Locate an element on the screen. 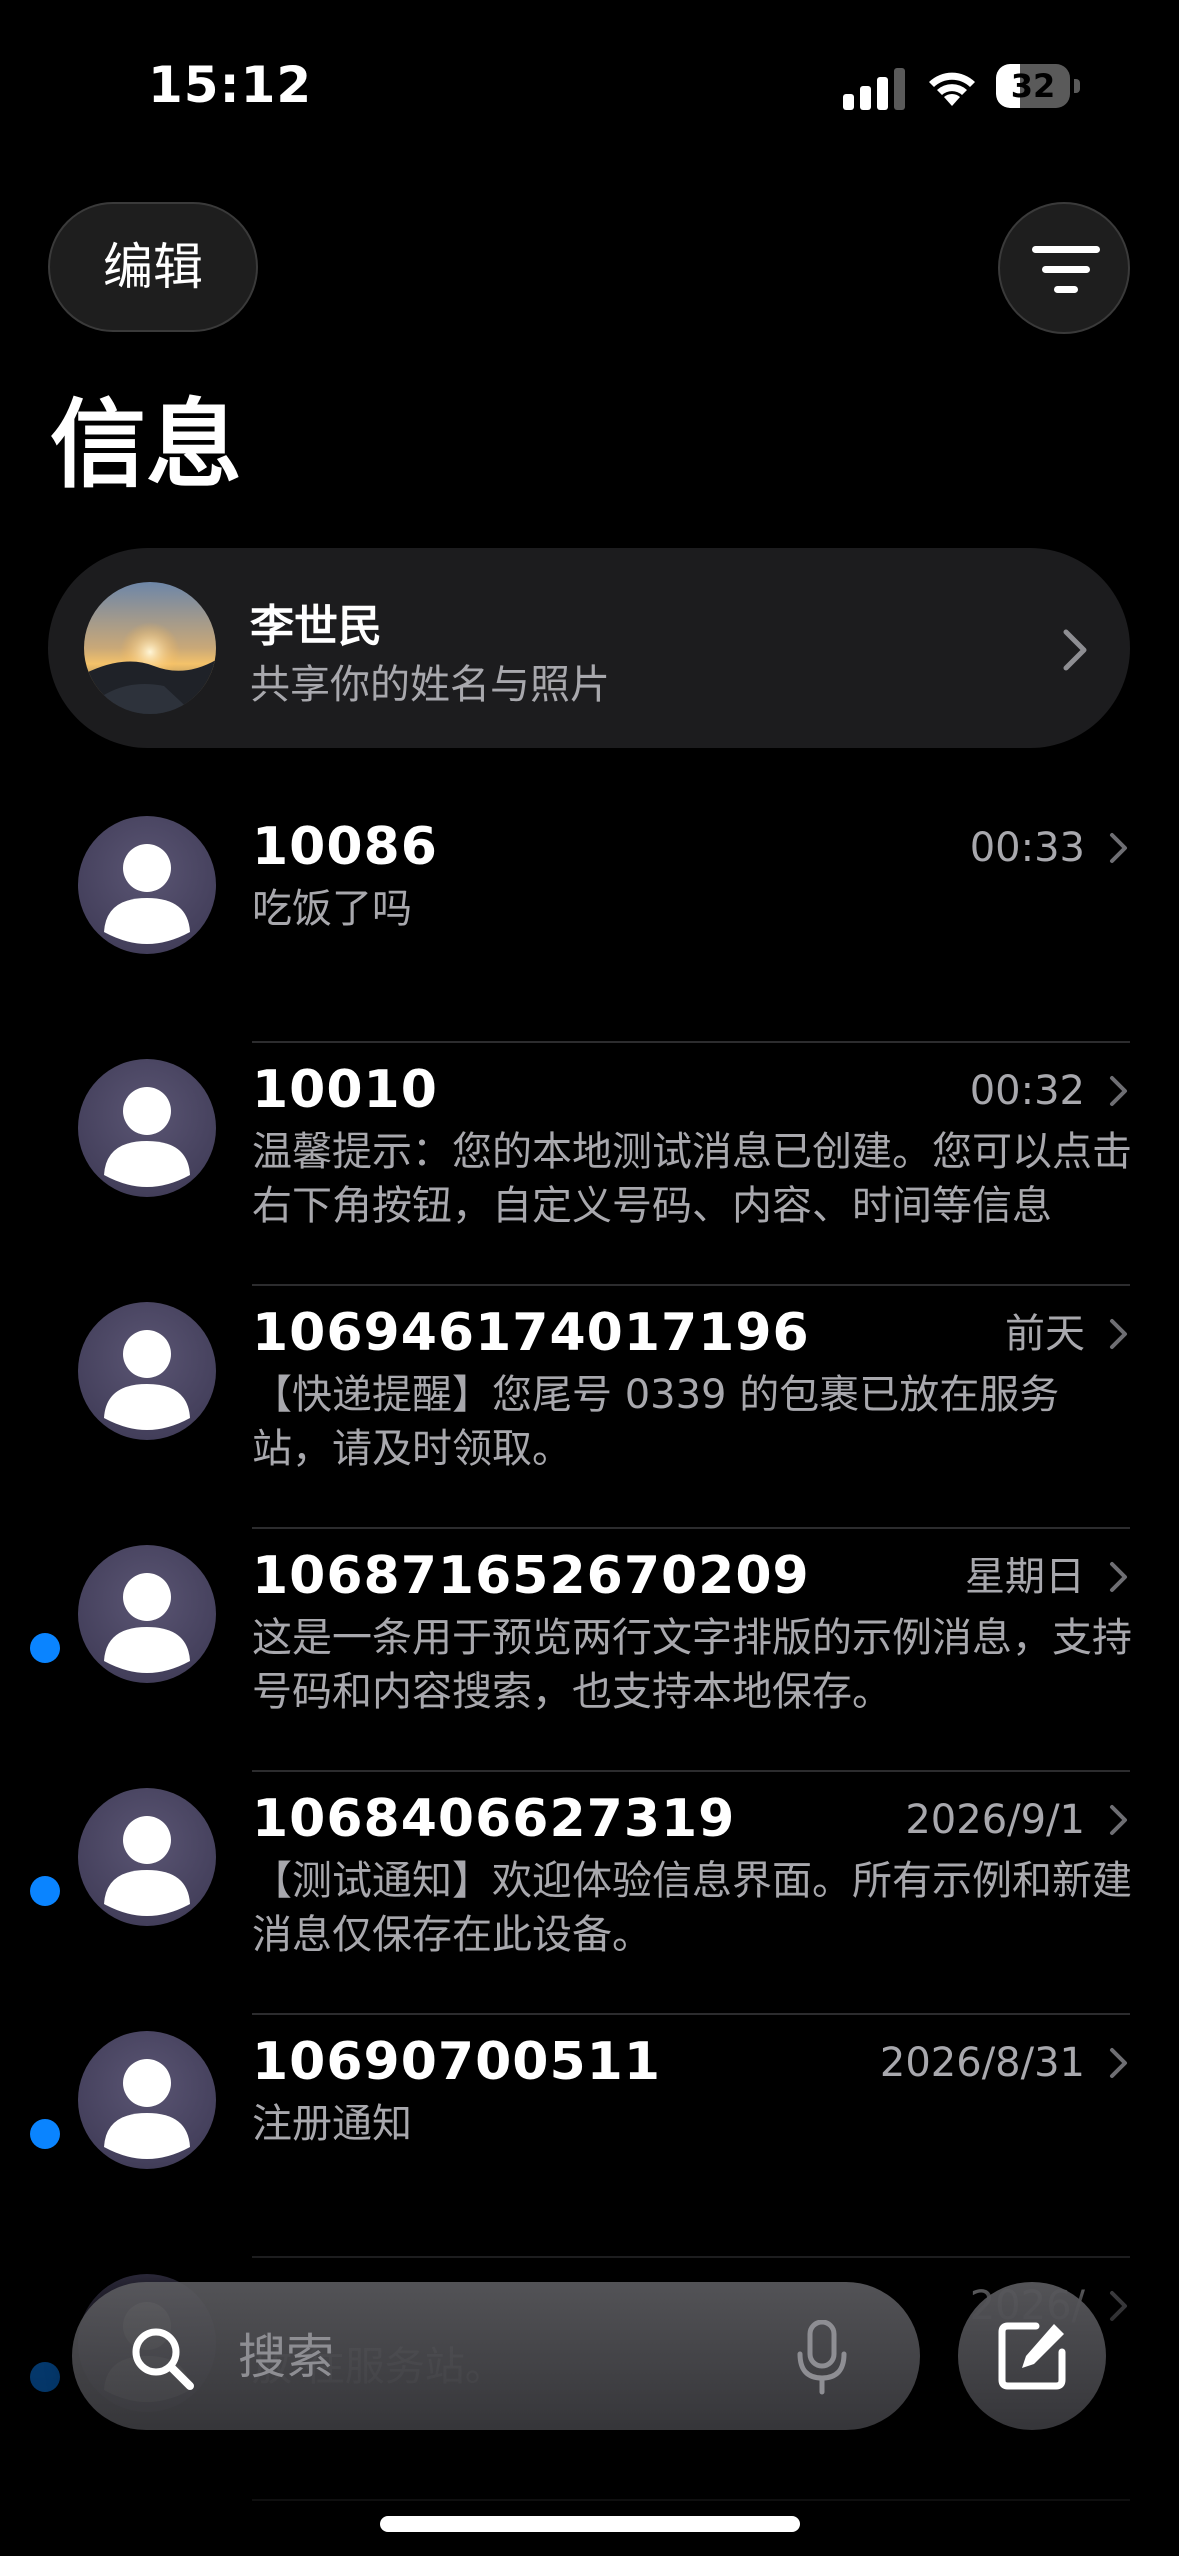 The height and width of the screenshot is (2556, 1179). profile-avatar is located at coordinates (150, 648).